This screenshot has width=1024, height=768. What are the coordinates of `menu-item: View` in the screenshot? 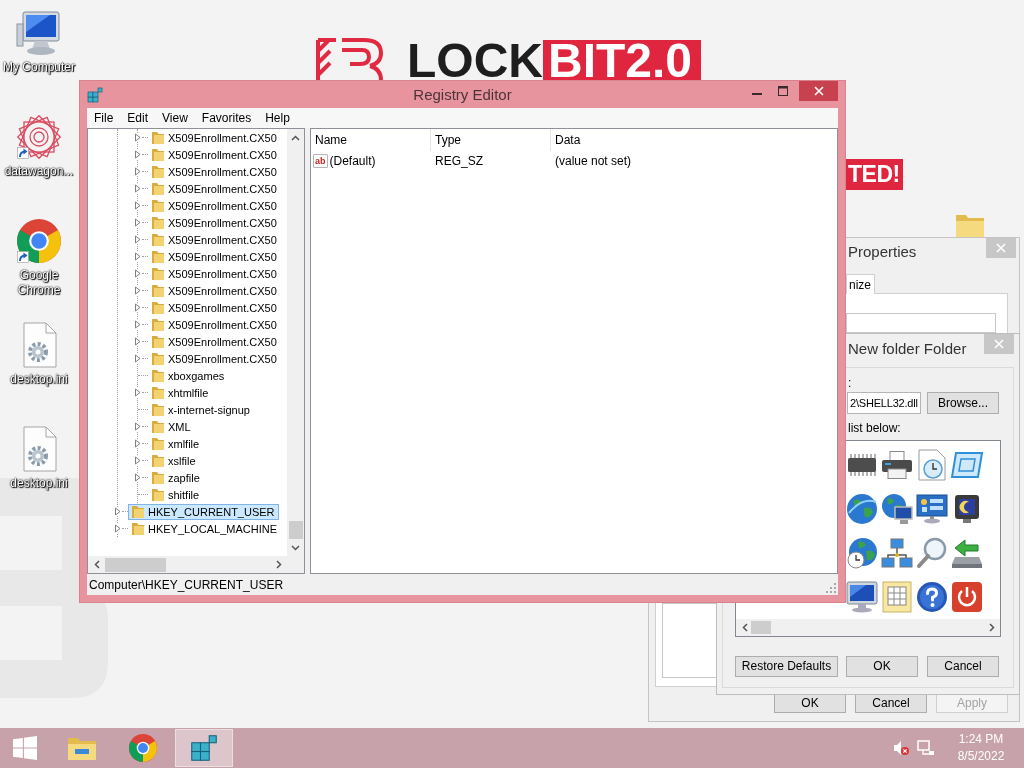 It's located at (175, 118).